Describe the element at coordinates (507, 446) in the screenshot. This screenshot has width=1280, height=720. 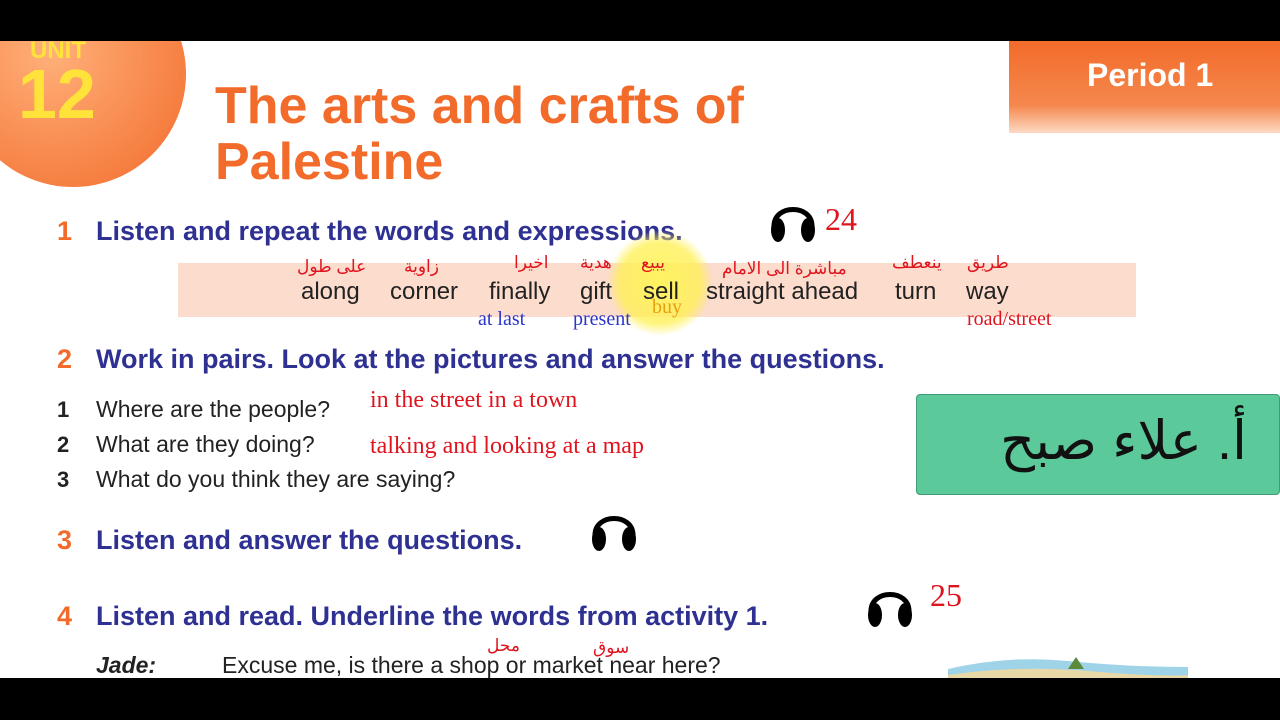
I see `answer-2: talking and looking at a map` at that location.